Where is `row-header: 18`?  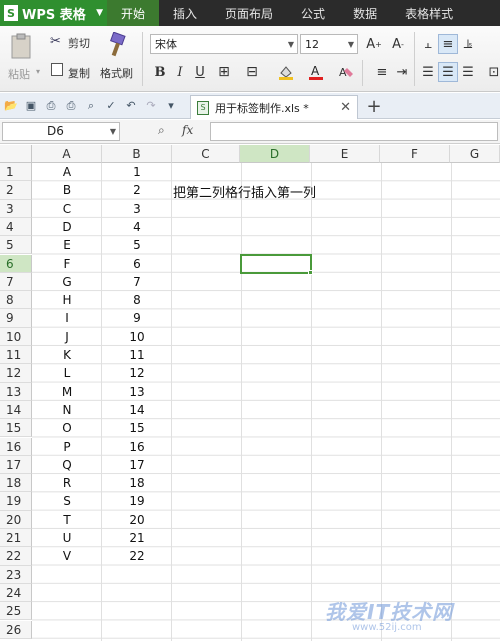 row-header: 18 is located at coordinates (16, 483).